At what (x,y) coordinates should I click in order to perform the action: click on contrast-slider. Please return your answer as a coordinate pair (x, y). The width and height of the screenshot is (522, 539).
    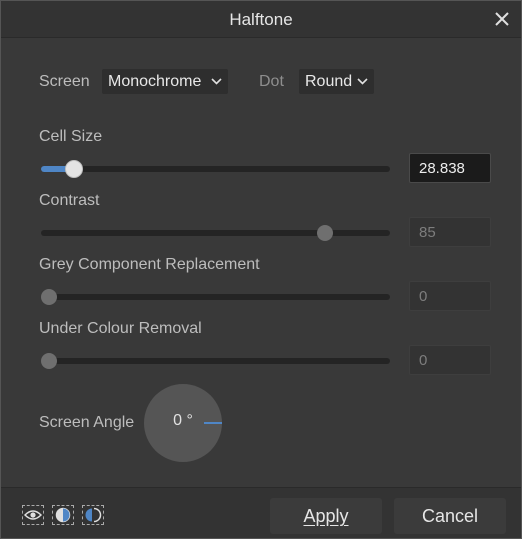
    Looking at the image, I should click on (215, 233).